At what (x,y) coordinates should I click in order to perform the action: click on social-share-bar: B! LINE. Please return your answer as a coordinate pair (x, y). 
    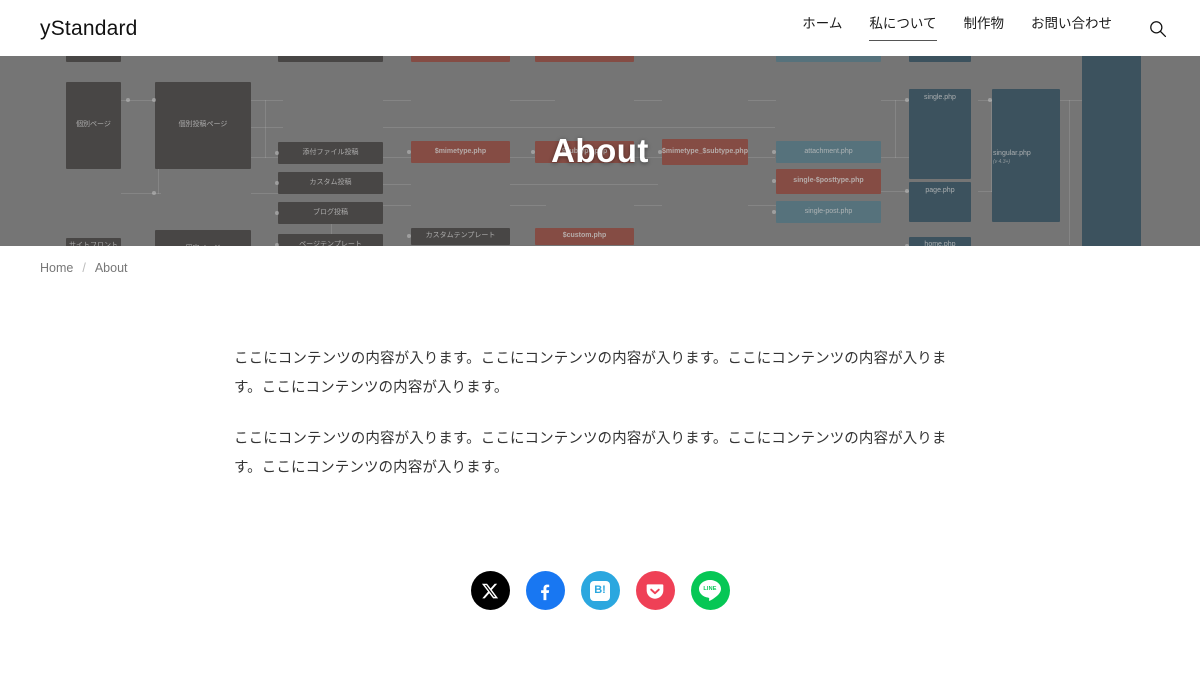
    Looking at the image, I should click on (600, 590).